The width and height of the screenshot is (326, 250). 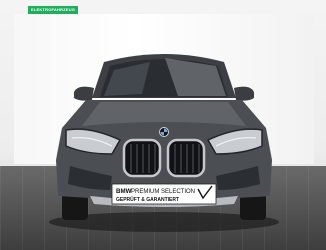 What do you see at coordinates (53, 10) in the screenshot?
I see `electric-vehicle-badge: ELEKTROFAHRZEUG` at bounding box center [53, 10].